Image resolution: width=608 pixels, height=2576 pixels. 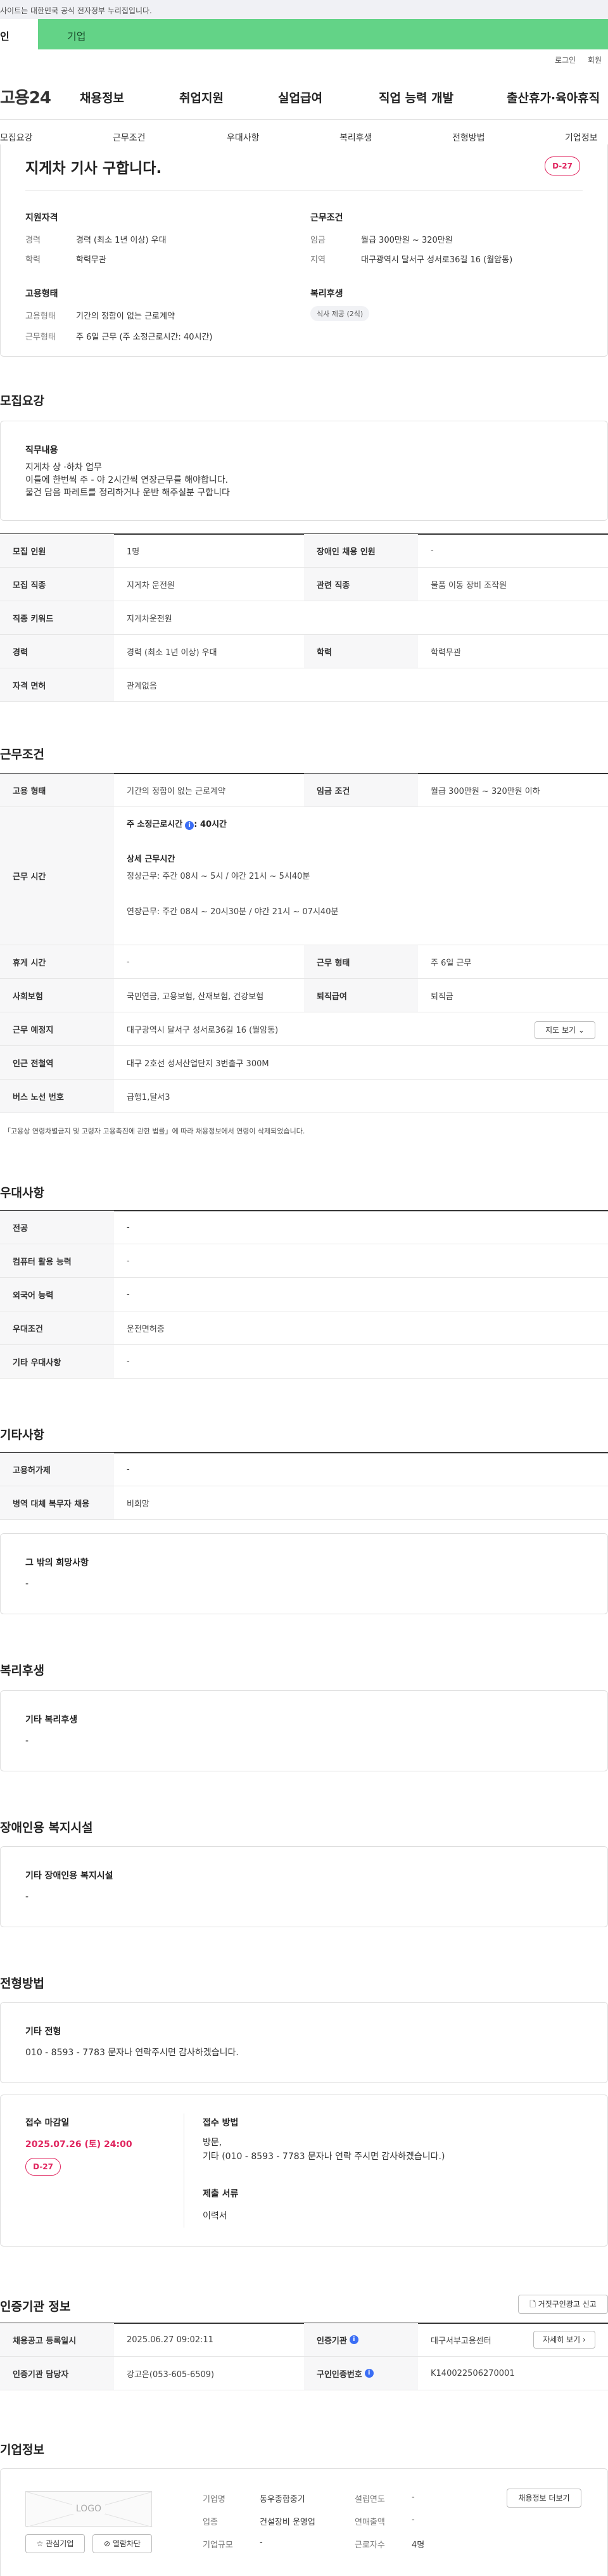 What do you see at coordinates (221, 2194) in the screenshot?
I see `docs-label: 제출 서류` at bounding box center [221, 2194].